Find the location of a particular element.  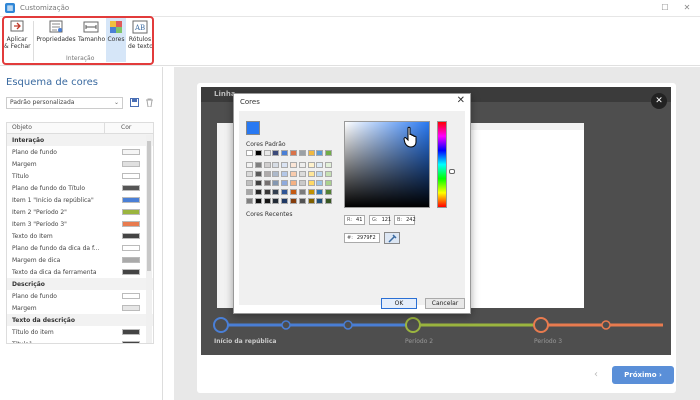

table-row: Texto do Item is located at coordinates (80, 236).